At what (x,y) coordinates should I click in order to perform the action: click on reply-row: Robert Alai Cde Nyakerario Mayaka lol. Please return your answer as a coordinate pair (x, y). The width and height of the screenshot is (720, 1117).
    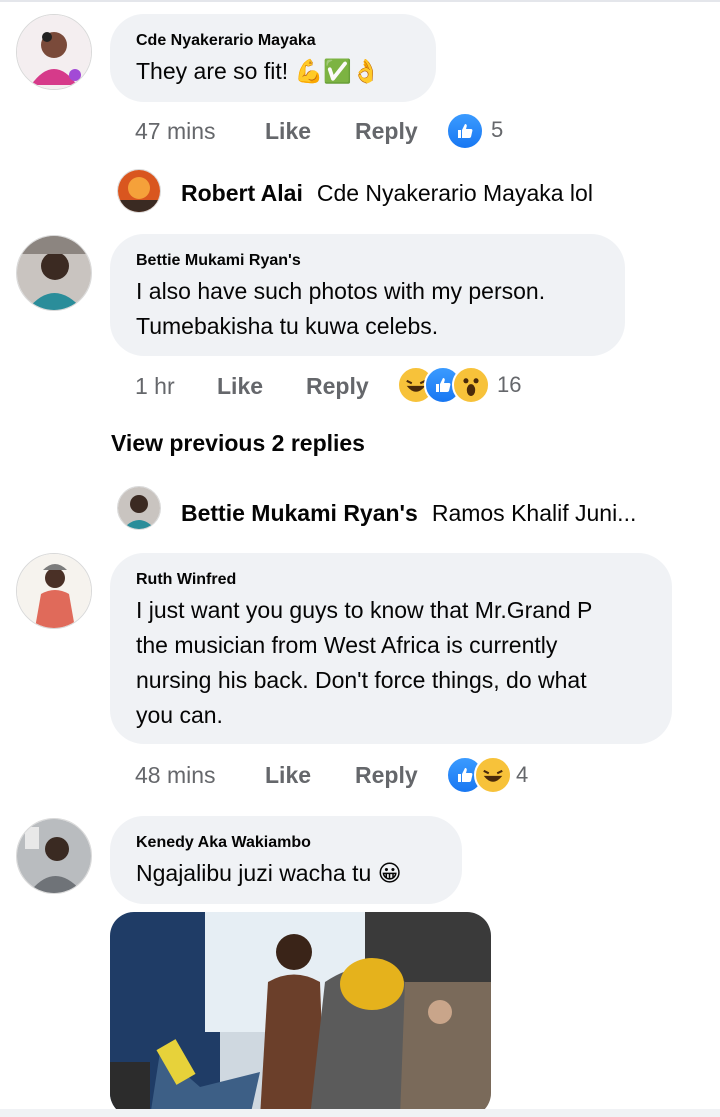
    Looking at the image, I should click on (387, 193).